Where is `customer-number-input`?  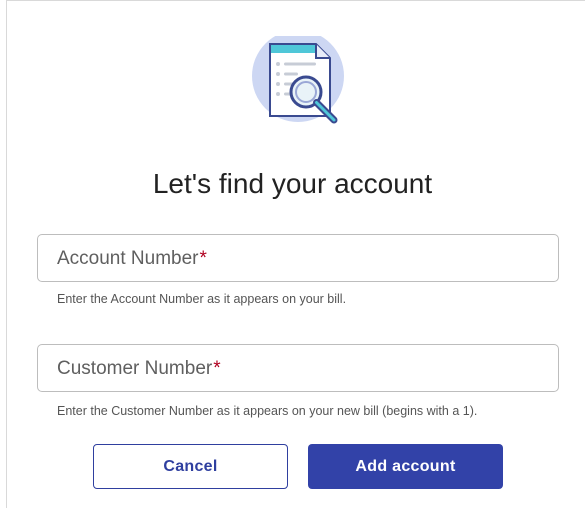 customer-number-input is located at coordinates (298, 368).